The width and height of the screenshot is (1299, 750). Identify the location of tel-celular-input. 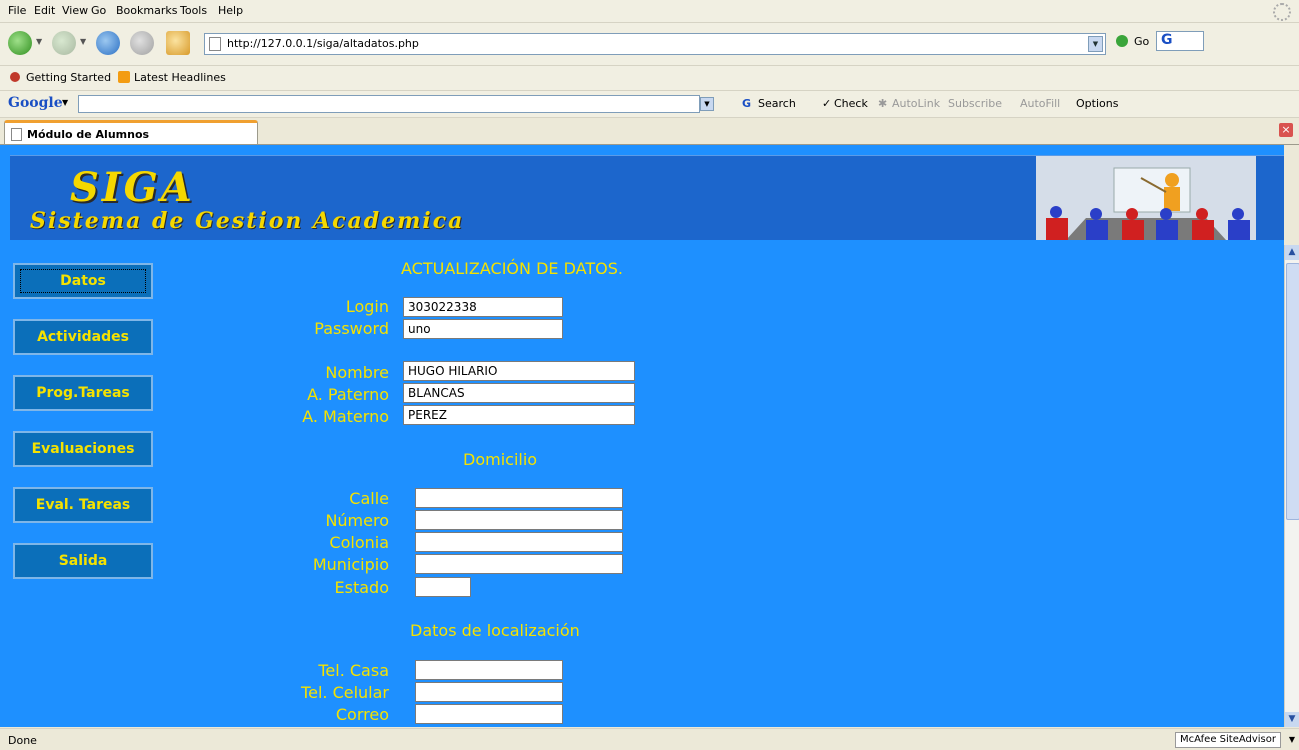
(489, 692).